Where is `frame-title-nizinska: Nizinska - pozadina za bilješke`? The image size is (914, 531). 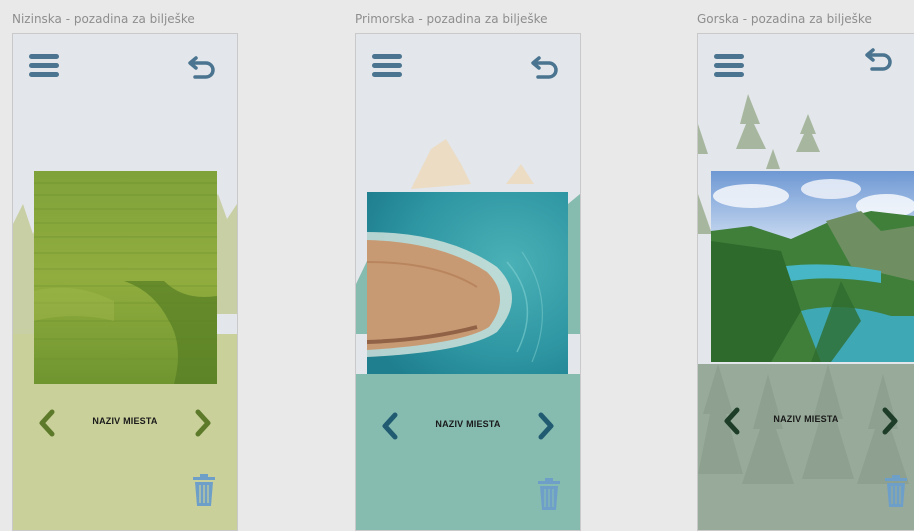
frame-title-nizinska: Nizinska - pozadina za bilješke is located at coordinates (103, 19).